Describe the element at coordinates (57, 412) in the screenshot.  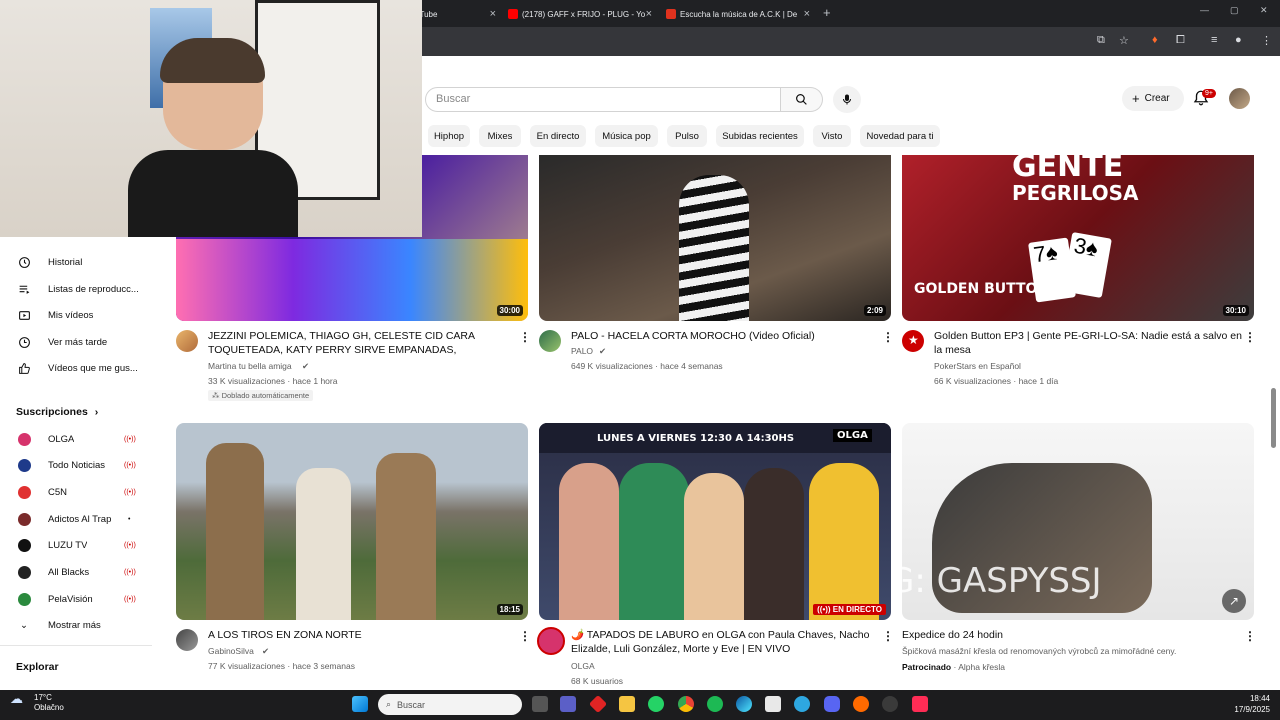
I see `subscriptions-heading: Suscripciones ›` at that location.